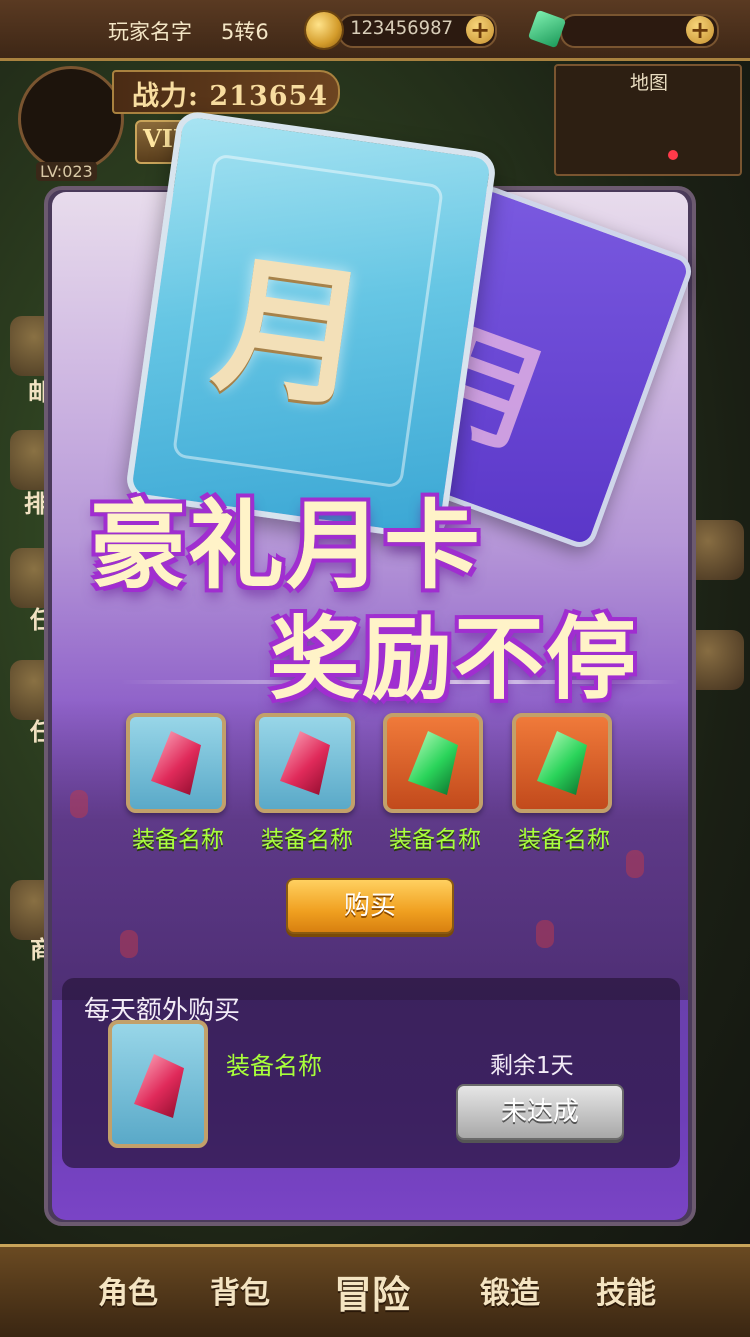  What do you see at coordinates (240, 1290) in the screenshot?
I see `nav-bag: 背包` at bounding box center [240, 1290].